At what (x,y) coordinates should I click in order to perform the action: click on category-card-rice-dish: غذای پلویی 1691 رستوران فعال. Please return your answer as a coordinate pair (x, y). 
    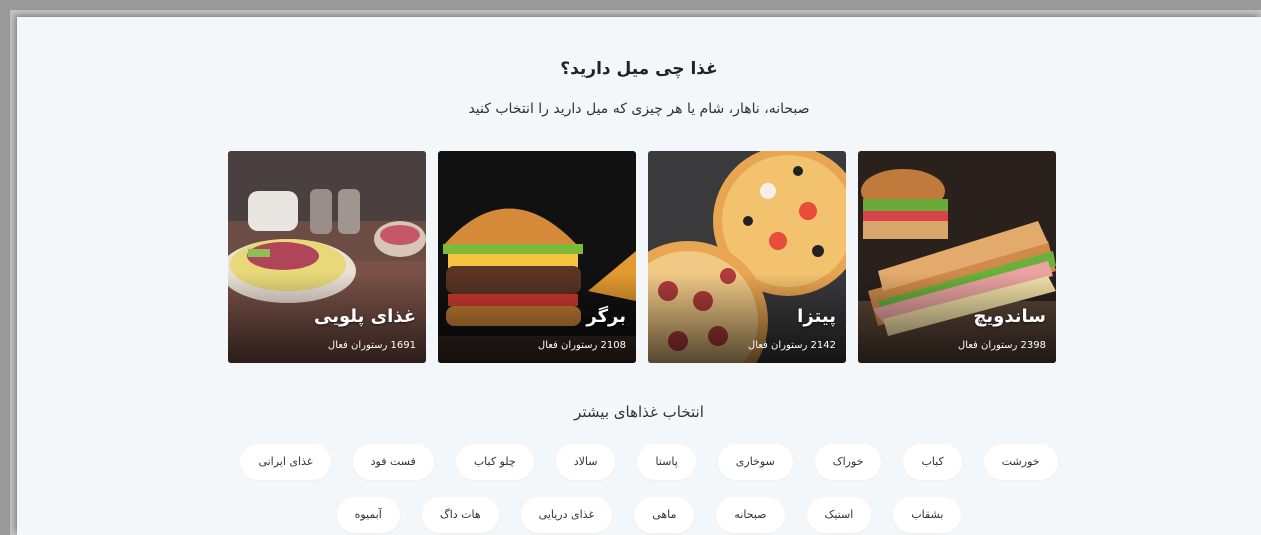
    Looking at the image, I should click on (327, 257).